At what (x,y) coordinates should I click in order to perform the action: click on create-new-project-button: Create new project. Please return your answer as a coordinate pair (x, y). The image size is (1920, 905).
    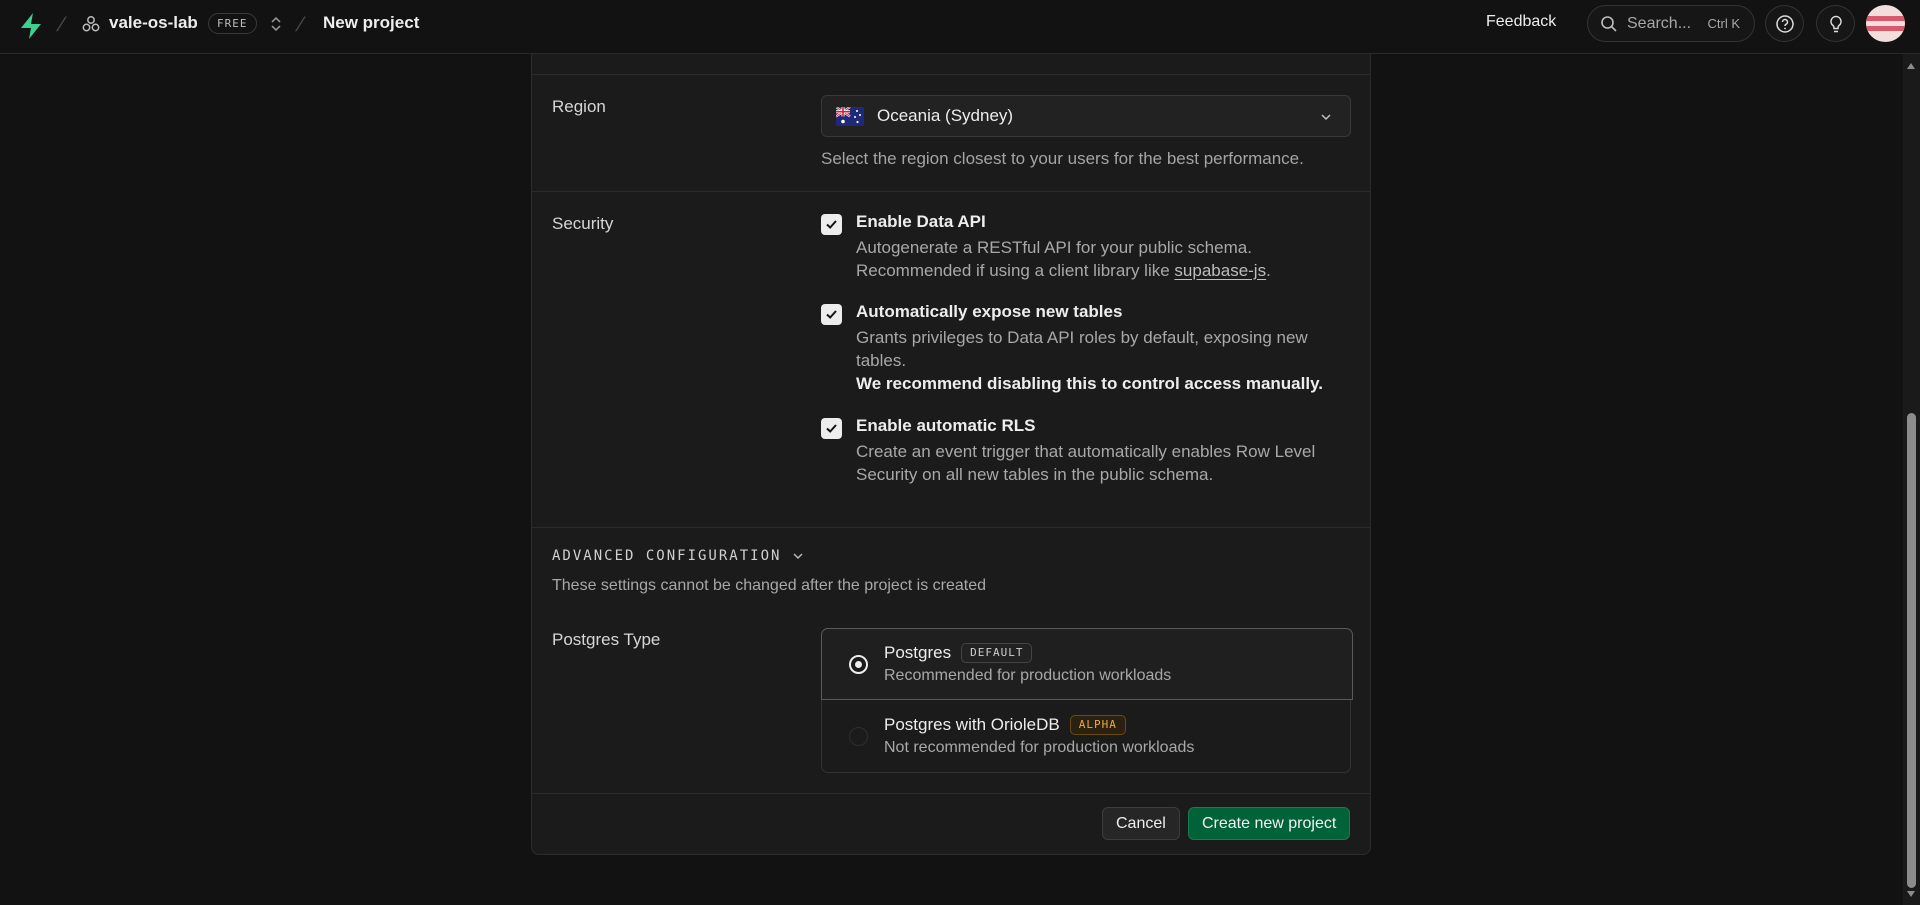
    Looking at the image, I should click on (1269, 823).